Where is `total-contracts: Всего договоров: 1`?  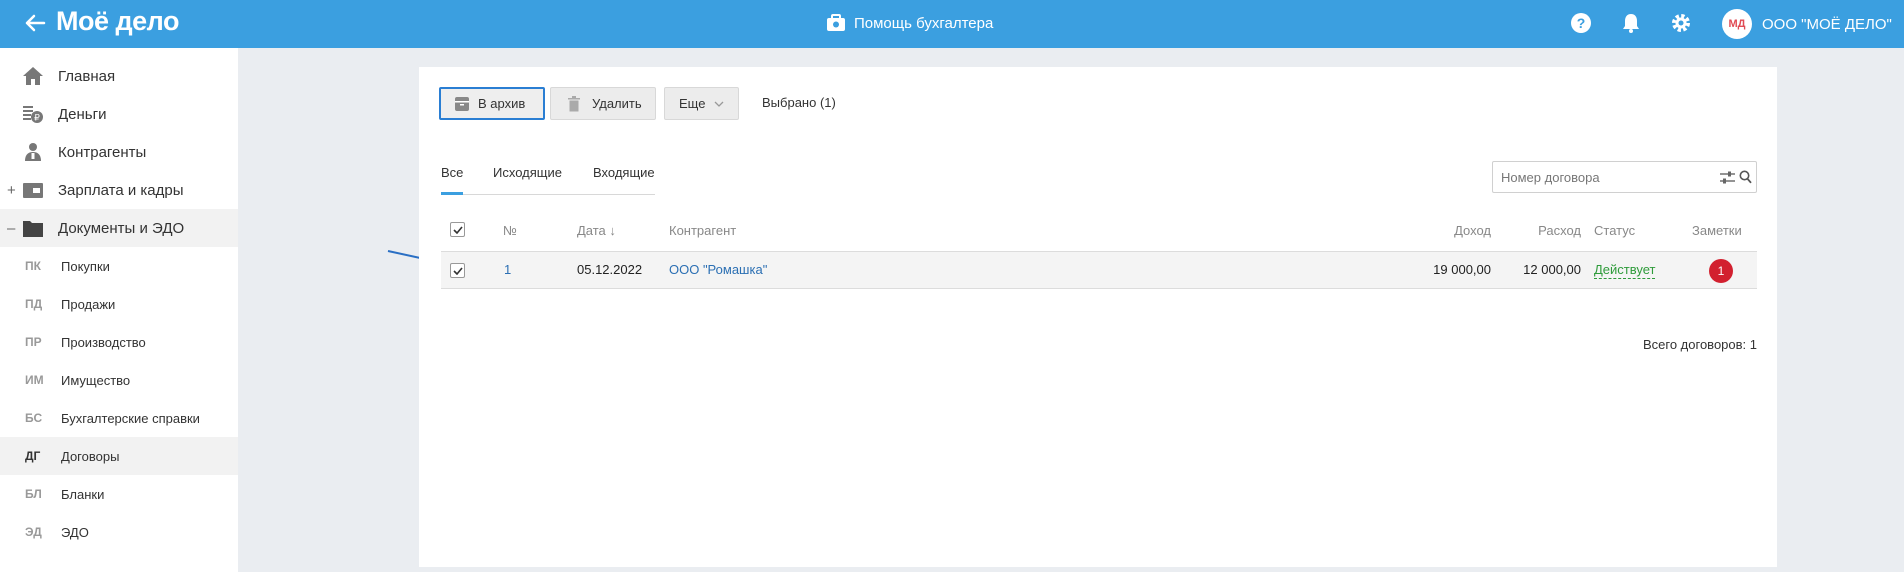
total-contracts: Всего договоров: 1 is located at coordinates (1699, 344).